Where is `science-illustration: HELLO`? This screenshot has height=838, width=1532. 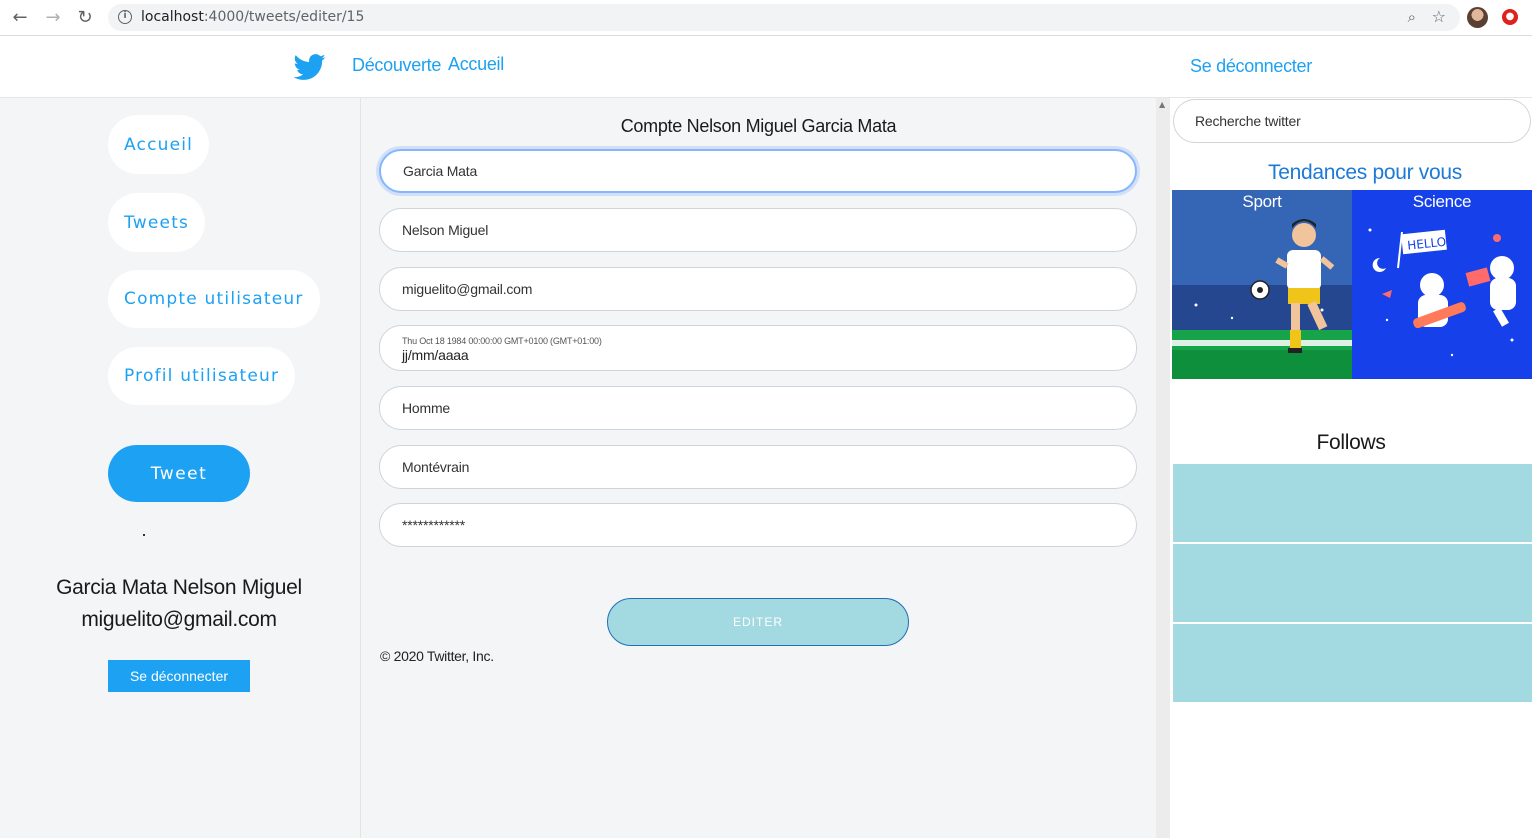
science-illustration: HELLO is located at coordinates (1442, 284).